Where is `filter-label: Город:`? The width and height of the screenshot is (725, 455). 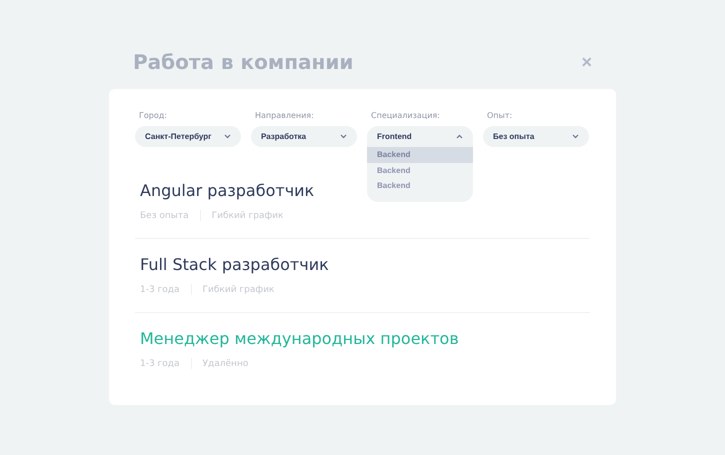 filter-label: Город: is located at coordinates (153, 115).